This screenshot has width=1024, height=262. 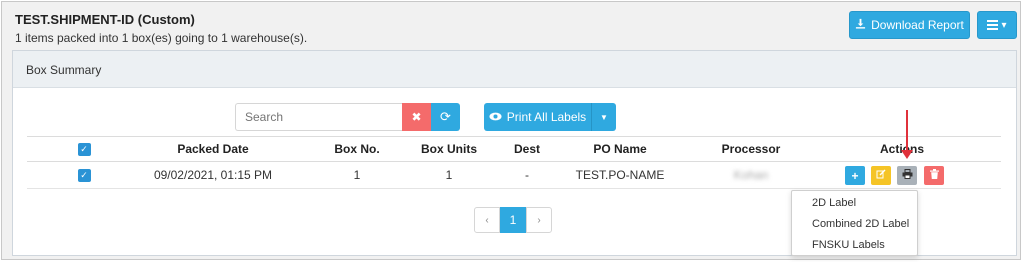 What do you see at coordinates (514, 69) in the screenshot?
I see `panel-title: Box Summary` at bounding box center [514, 69].